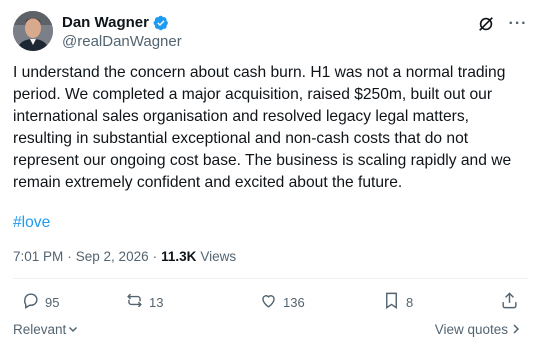 The image size is (541, 345). What do you see at coordinates (282, 302) in the screenshot?
I see `like-button: 136` at bounding box center [282, 302].